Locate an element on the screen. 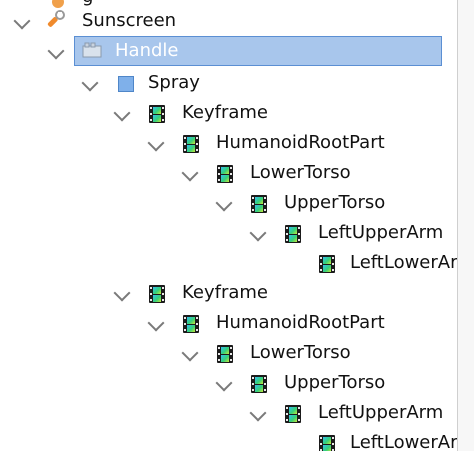 This screenshot has width=474, height=451. tree-row-label: Sunscreen is located at coordinates (129, 20).